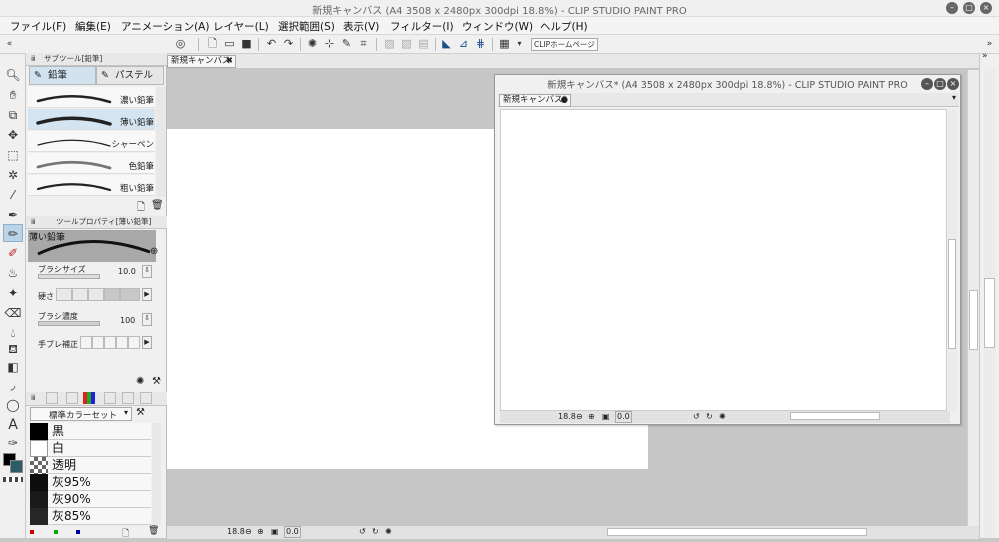  Describe the element at coordinates (423, 44) in the screenshot. I see `canvas-icon: ▤` at that location.